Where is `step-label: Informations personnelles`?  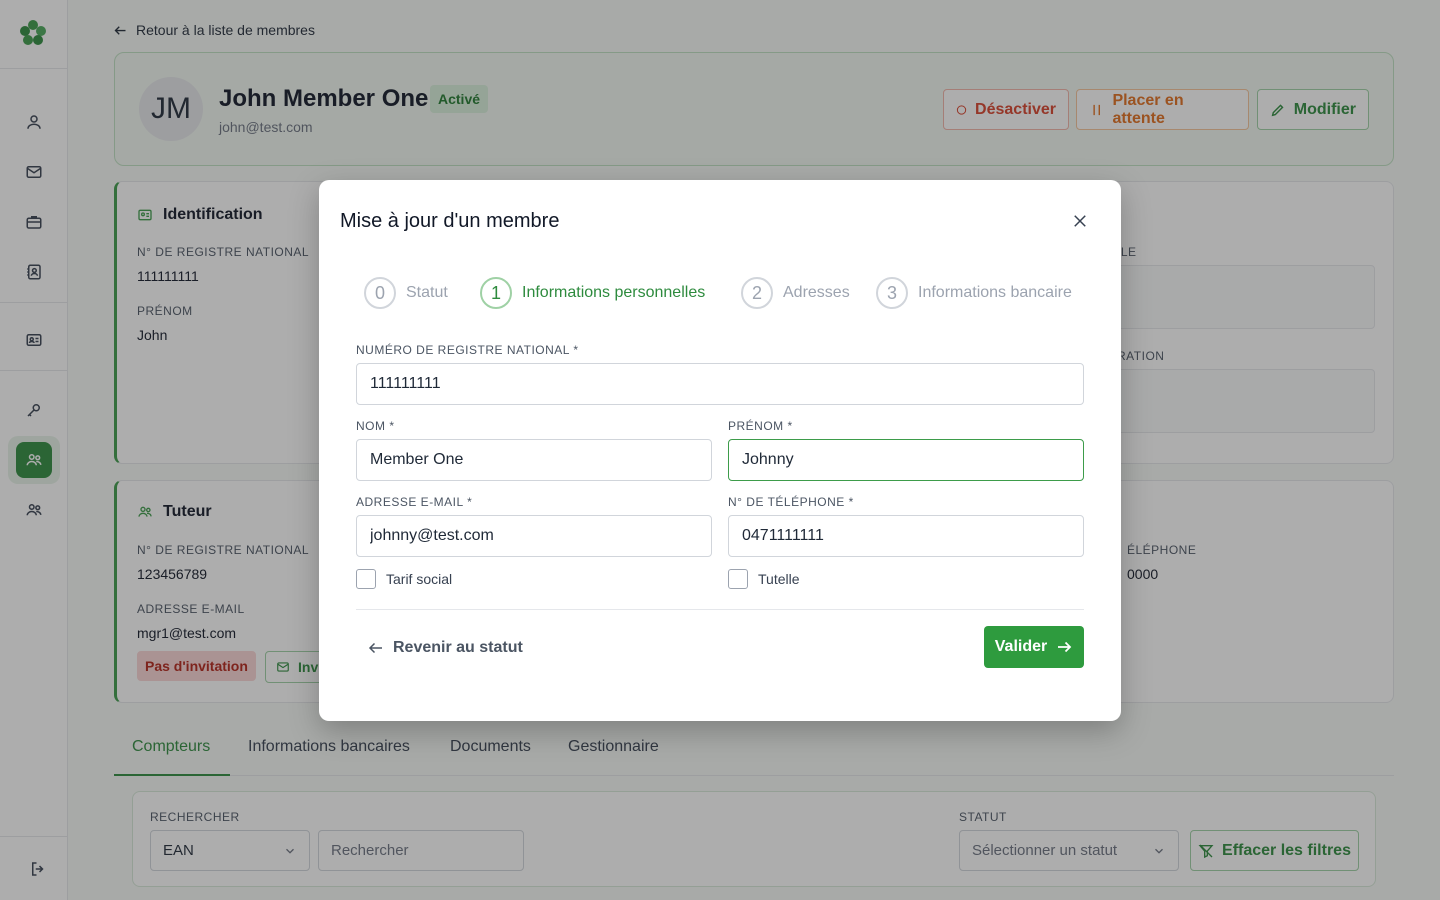 step-label: Informations personnelles is located at coordinates (614, 292).